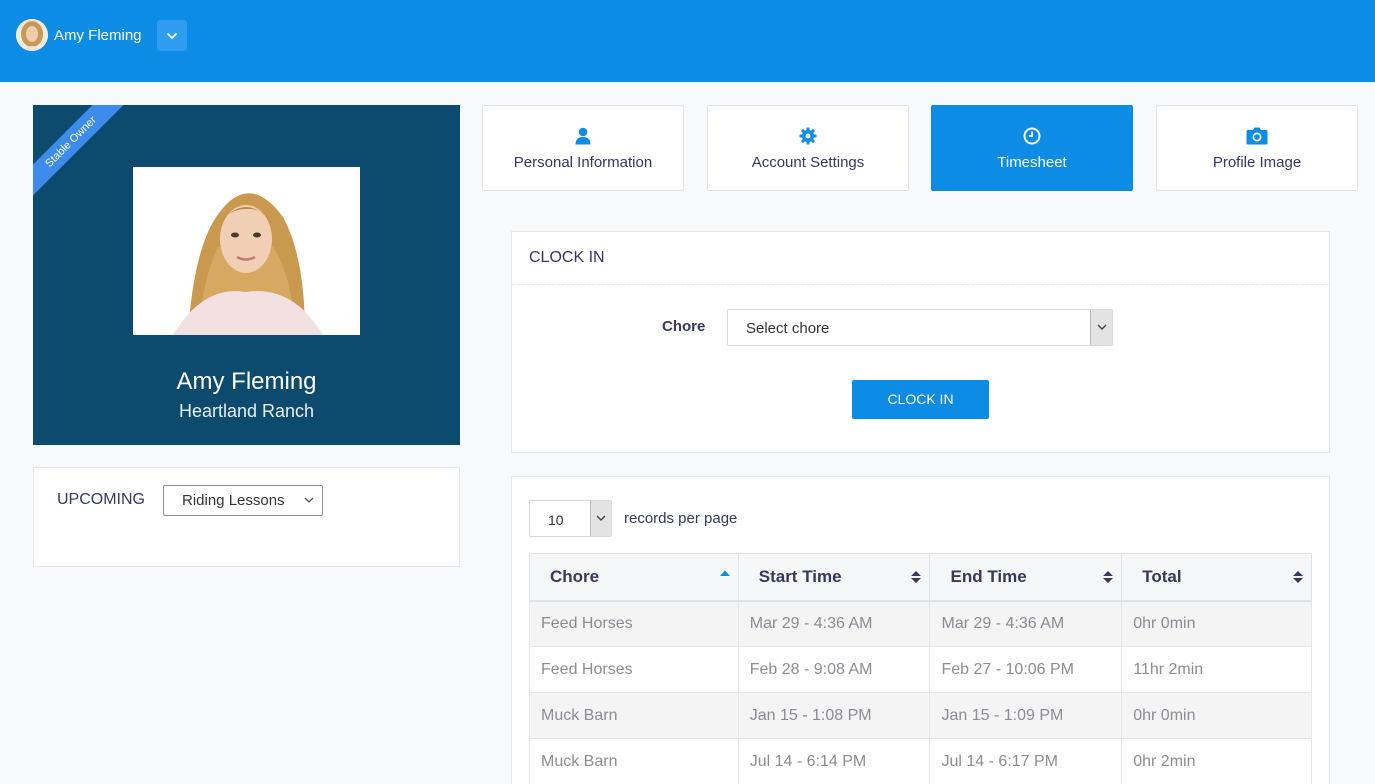 Image resolution: width=1375 pixels, height=784 pixels. Describe the element at coordinates (834, 761) in the screenshot. I see `cell-start-time: Jul 14 - 6:14 PM` at that location.